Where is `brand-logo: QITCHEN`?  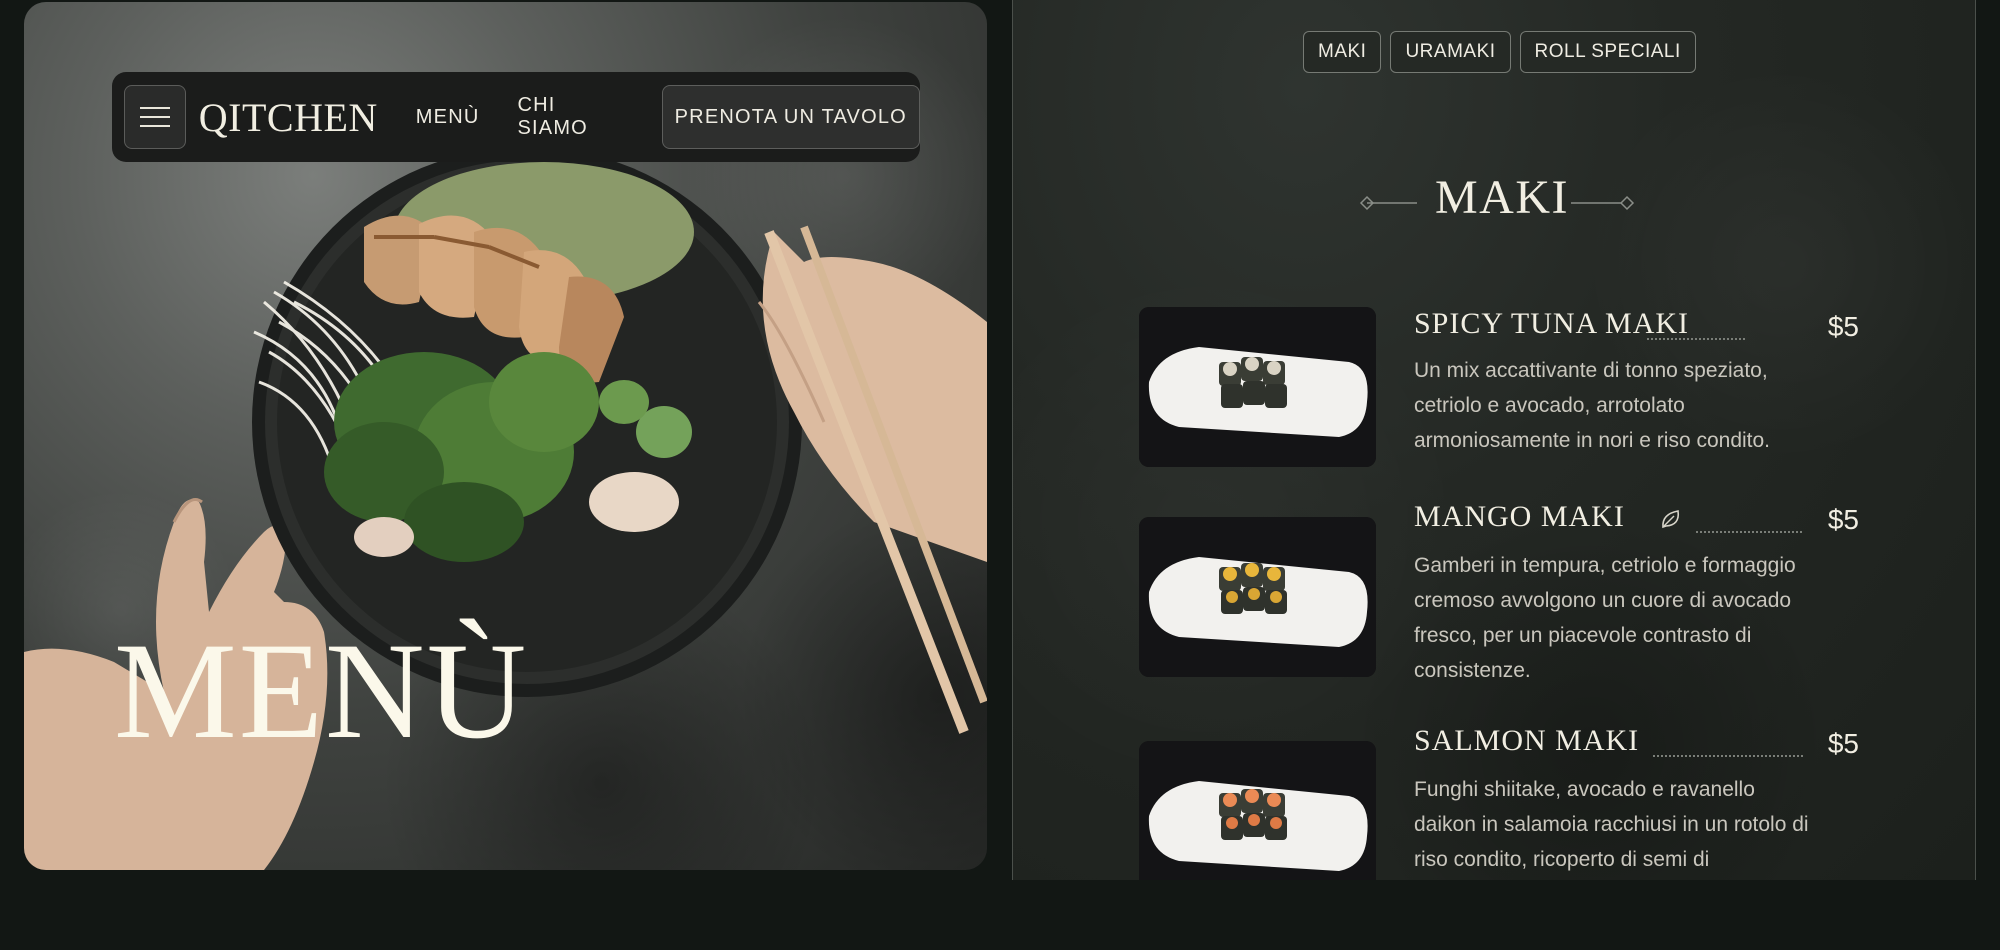
brand-logo: QITCHEN is located at coordinates (288, 117).